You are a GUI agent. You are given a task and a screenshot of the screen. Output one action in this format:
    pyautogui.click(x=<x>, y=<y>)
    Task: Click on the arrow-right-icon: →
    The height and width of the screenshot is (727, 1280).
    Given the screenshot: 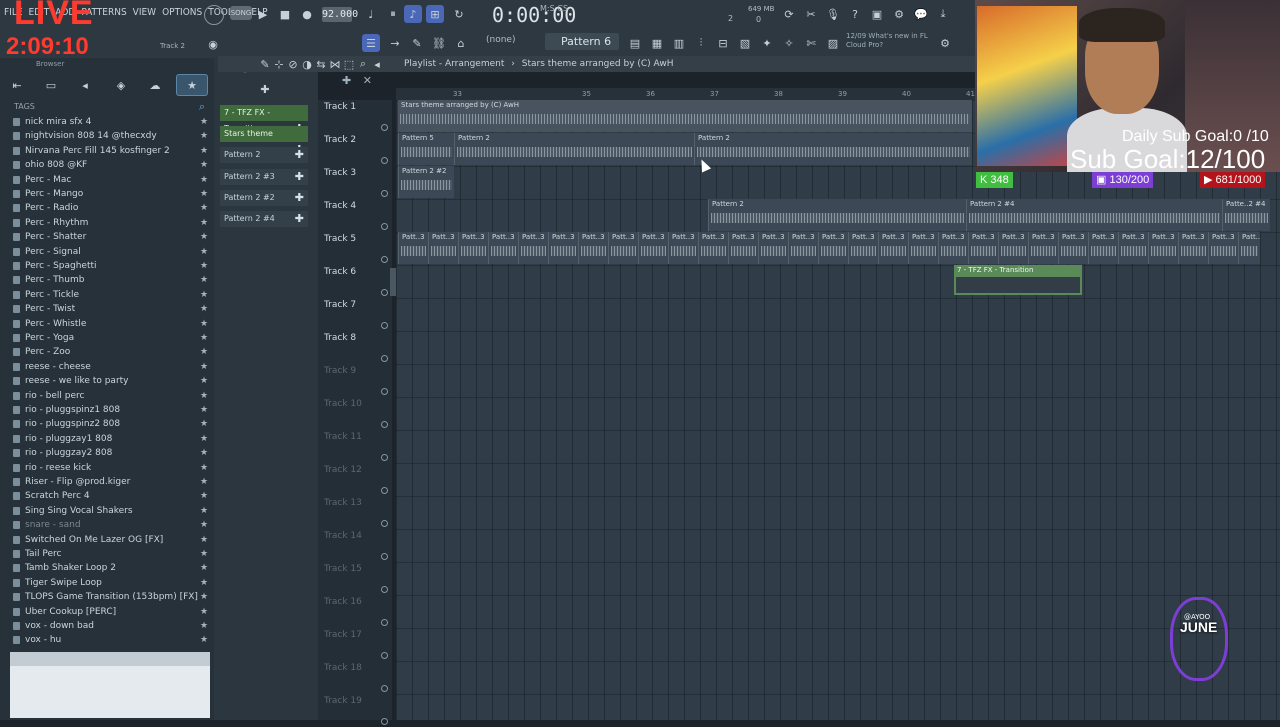 What is the action you would take?
    pyautogui.click(x=395, y=43)
    